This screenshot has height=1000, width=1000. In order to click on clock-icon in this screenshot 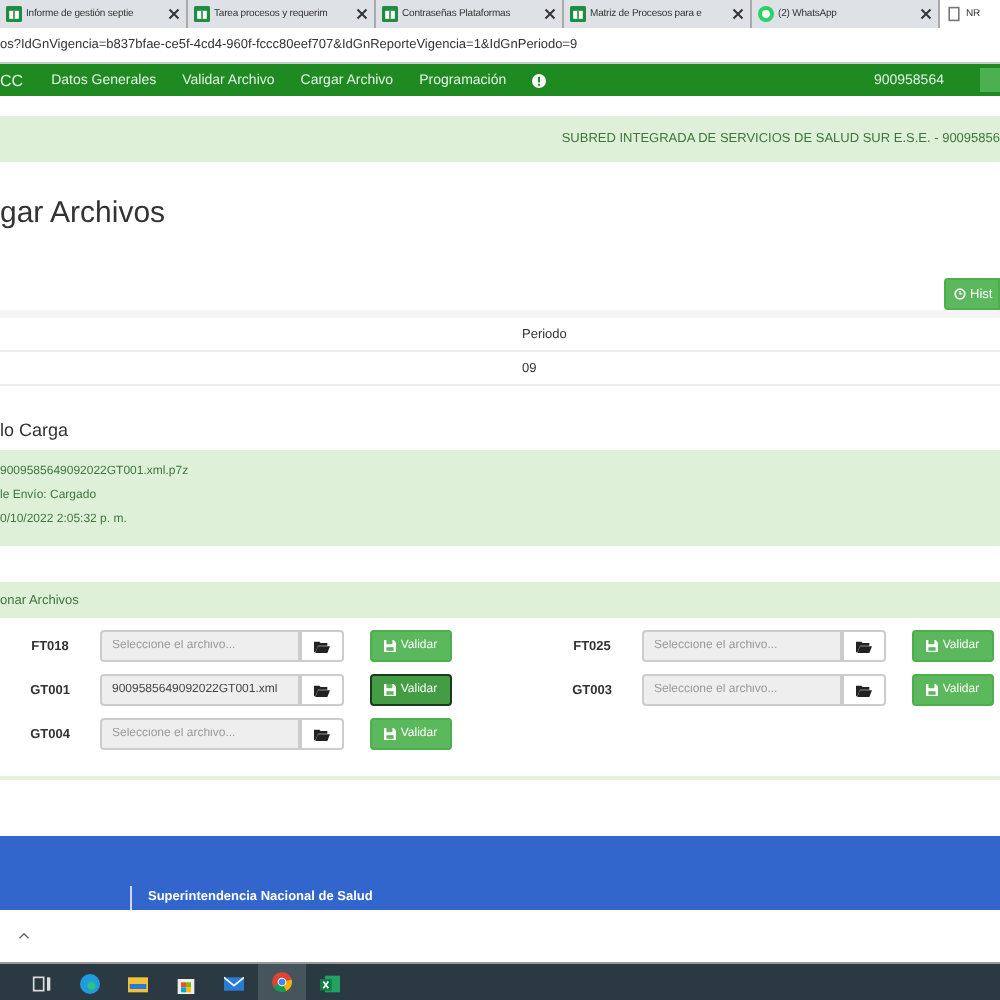, I will do `click(960, 294)`.